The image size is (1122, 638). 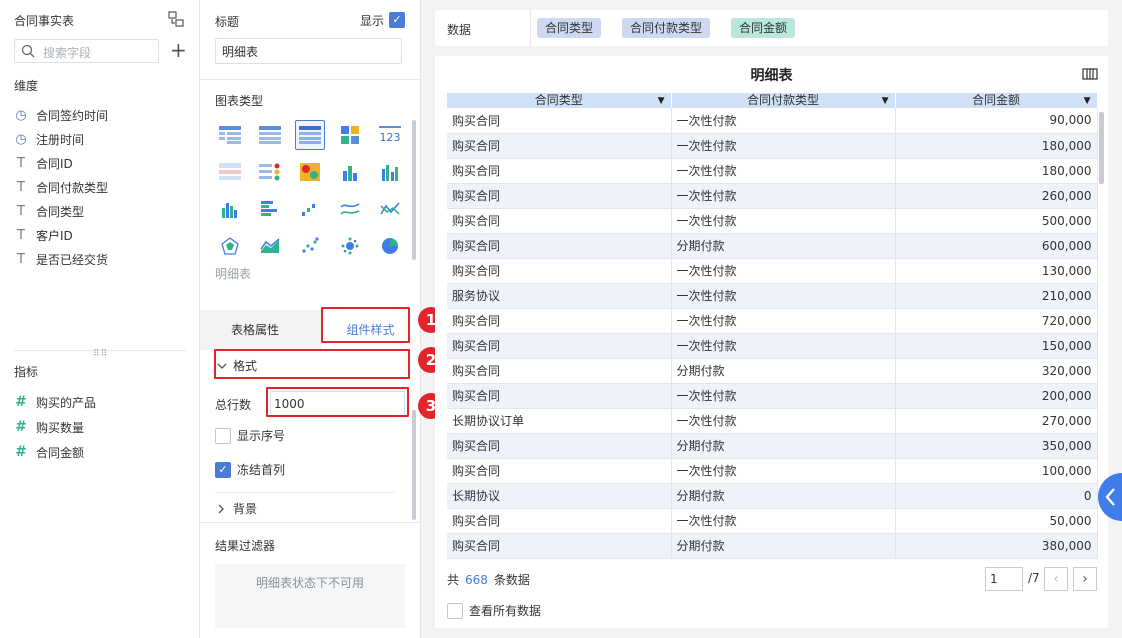 I want to click on column-header: 合同金额 ▼, so click(x=996, y=100).